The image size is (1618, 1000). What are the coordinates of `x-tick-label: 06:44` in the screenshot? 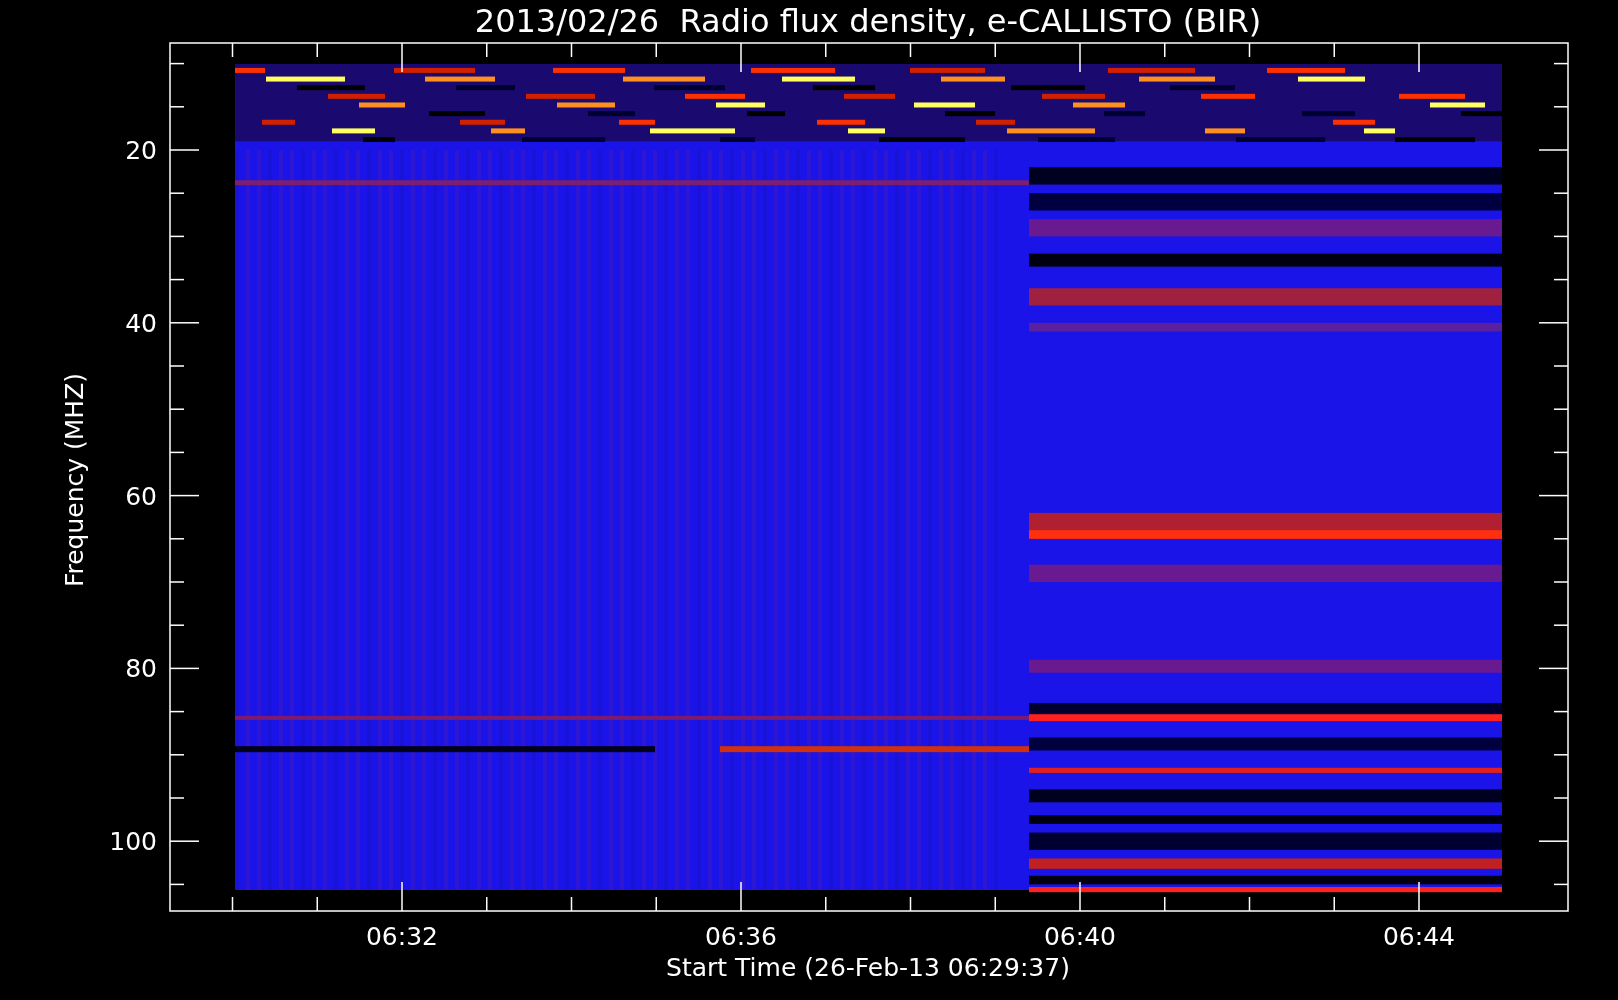 It's located at (1419, 936).